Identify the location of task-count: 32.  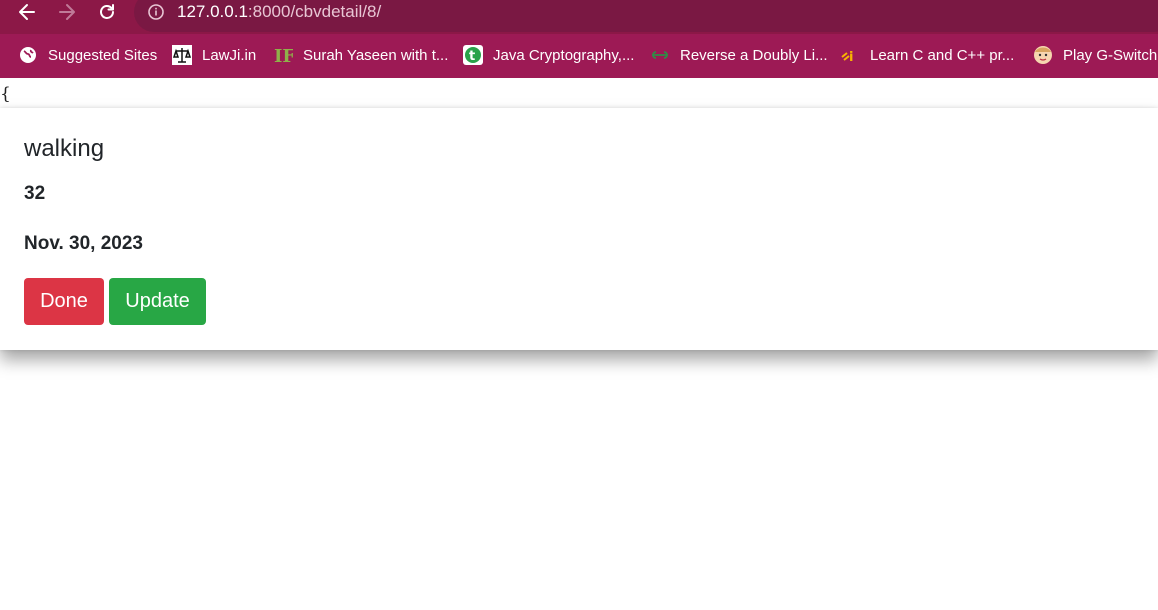
(35, 193).